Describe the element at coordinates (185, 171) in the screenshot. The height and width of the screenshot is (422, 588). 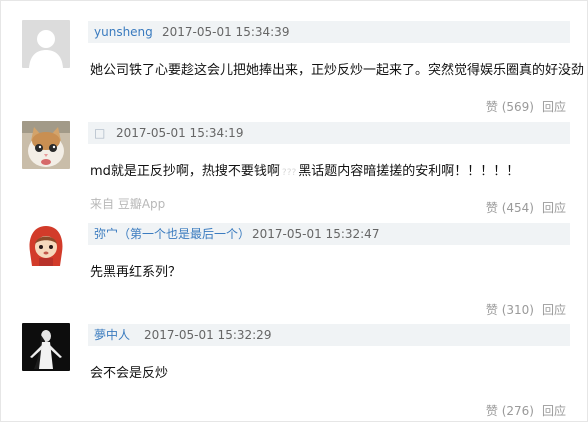
I see `comment-text-part: md就是正反抄啊，热搜不要钱啊` at that location.